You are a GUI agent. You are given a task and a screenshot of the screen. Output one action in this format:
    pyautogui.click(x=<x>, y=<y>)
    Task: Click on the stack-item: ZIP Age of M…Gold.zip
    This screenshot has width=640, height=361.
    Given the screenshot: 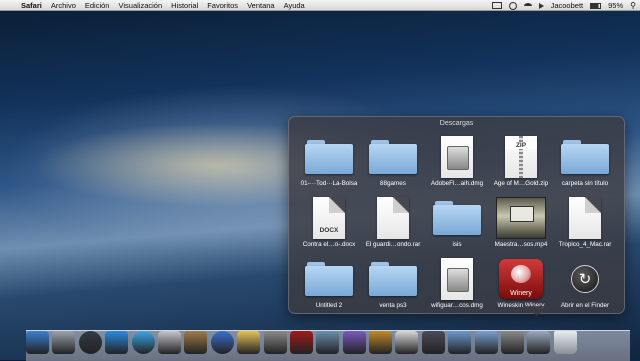 What is the action you would take?
    pyautogui.click(x=521, y=162)
    